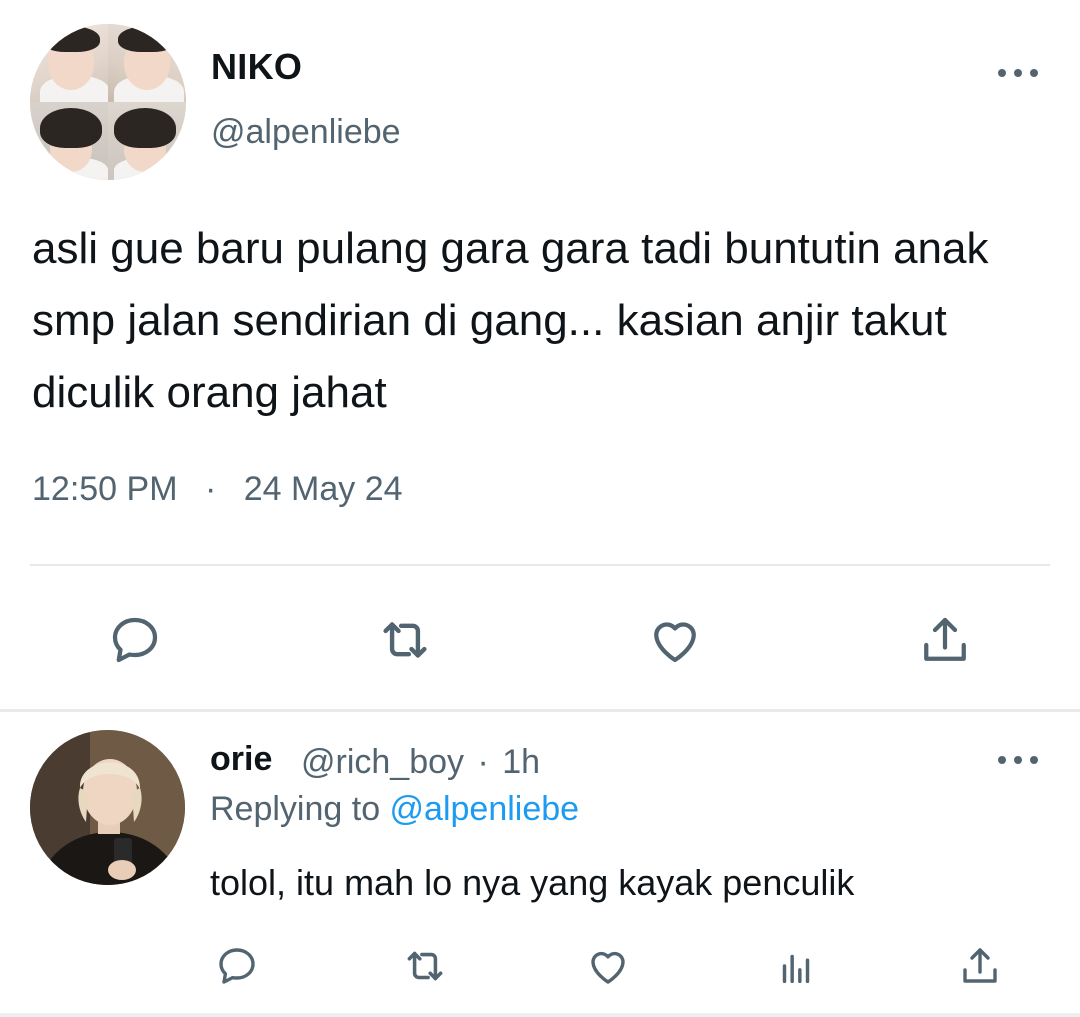 This screenshot has width=1080, height=1017. I want to click on reply-author-handle: @rich_boy, so click(382, 762).